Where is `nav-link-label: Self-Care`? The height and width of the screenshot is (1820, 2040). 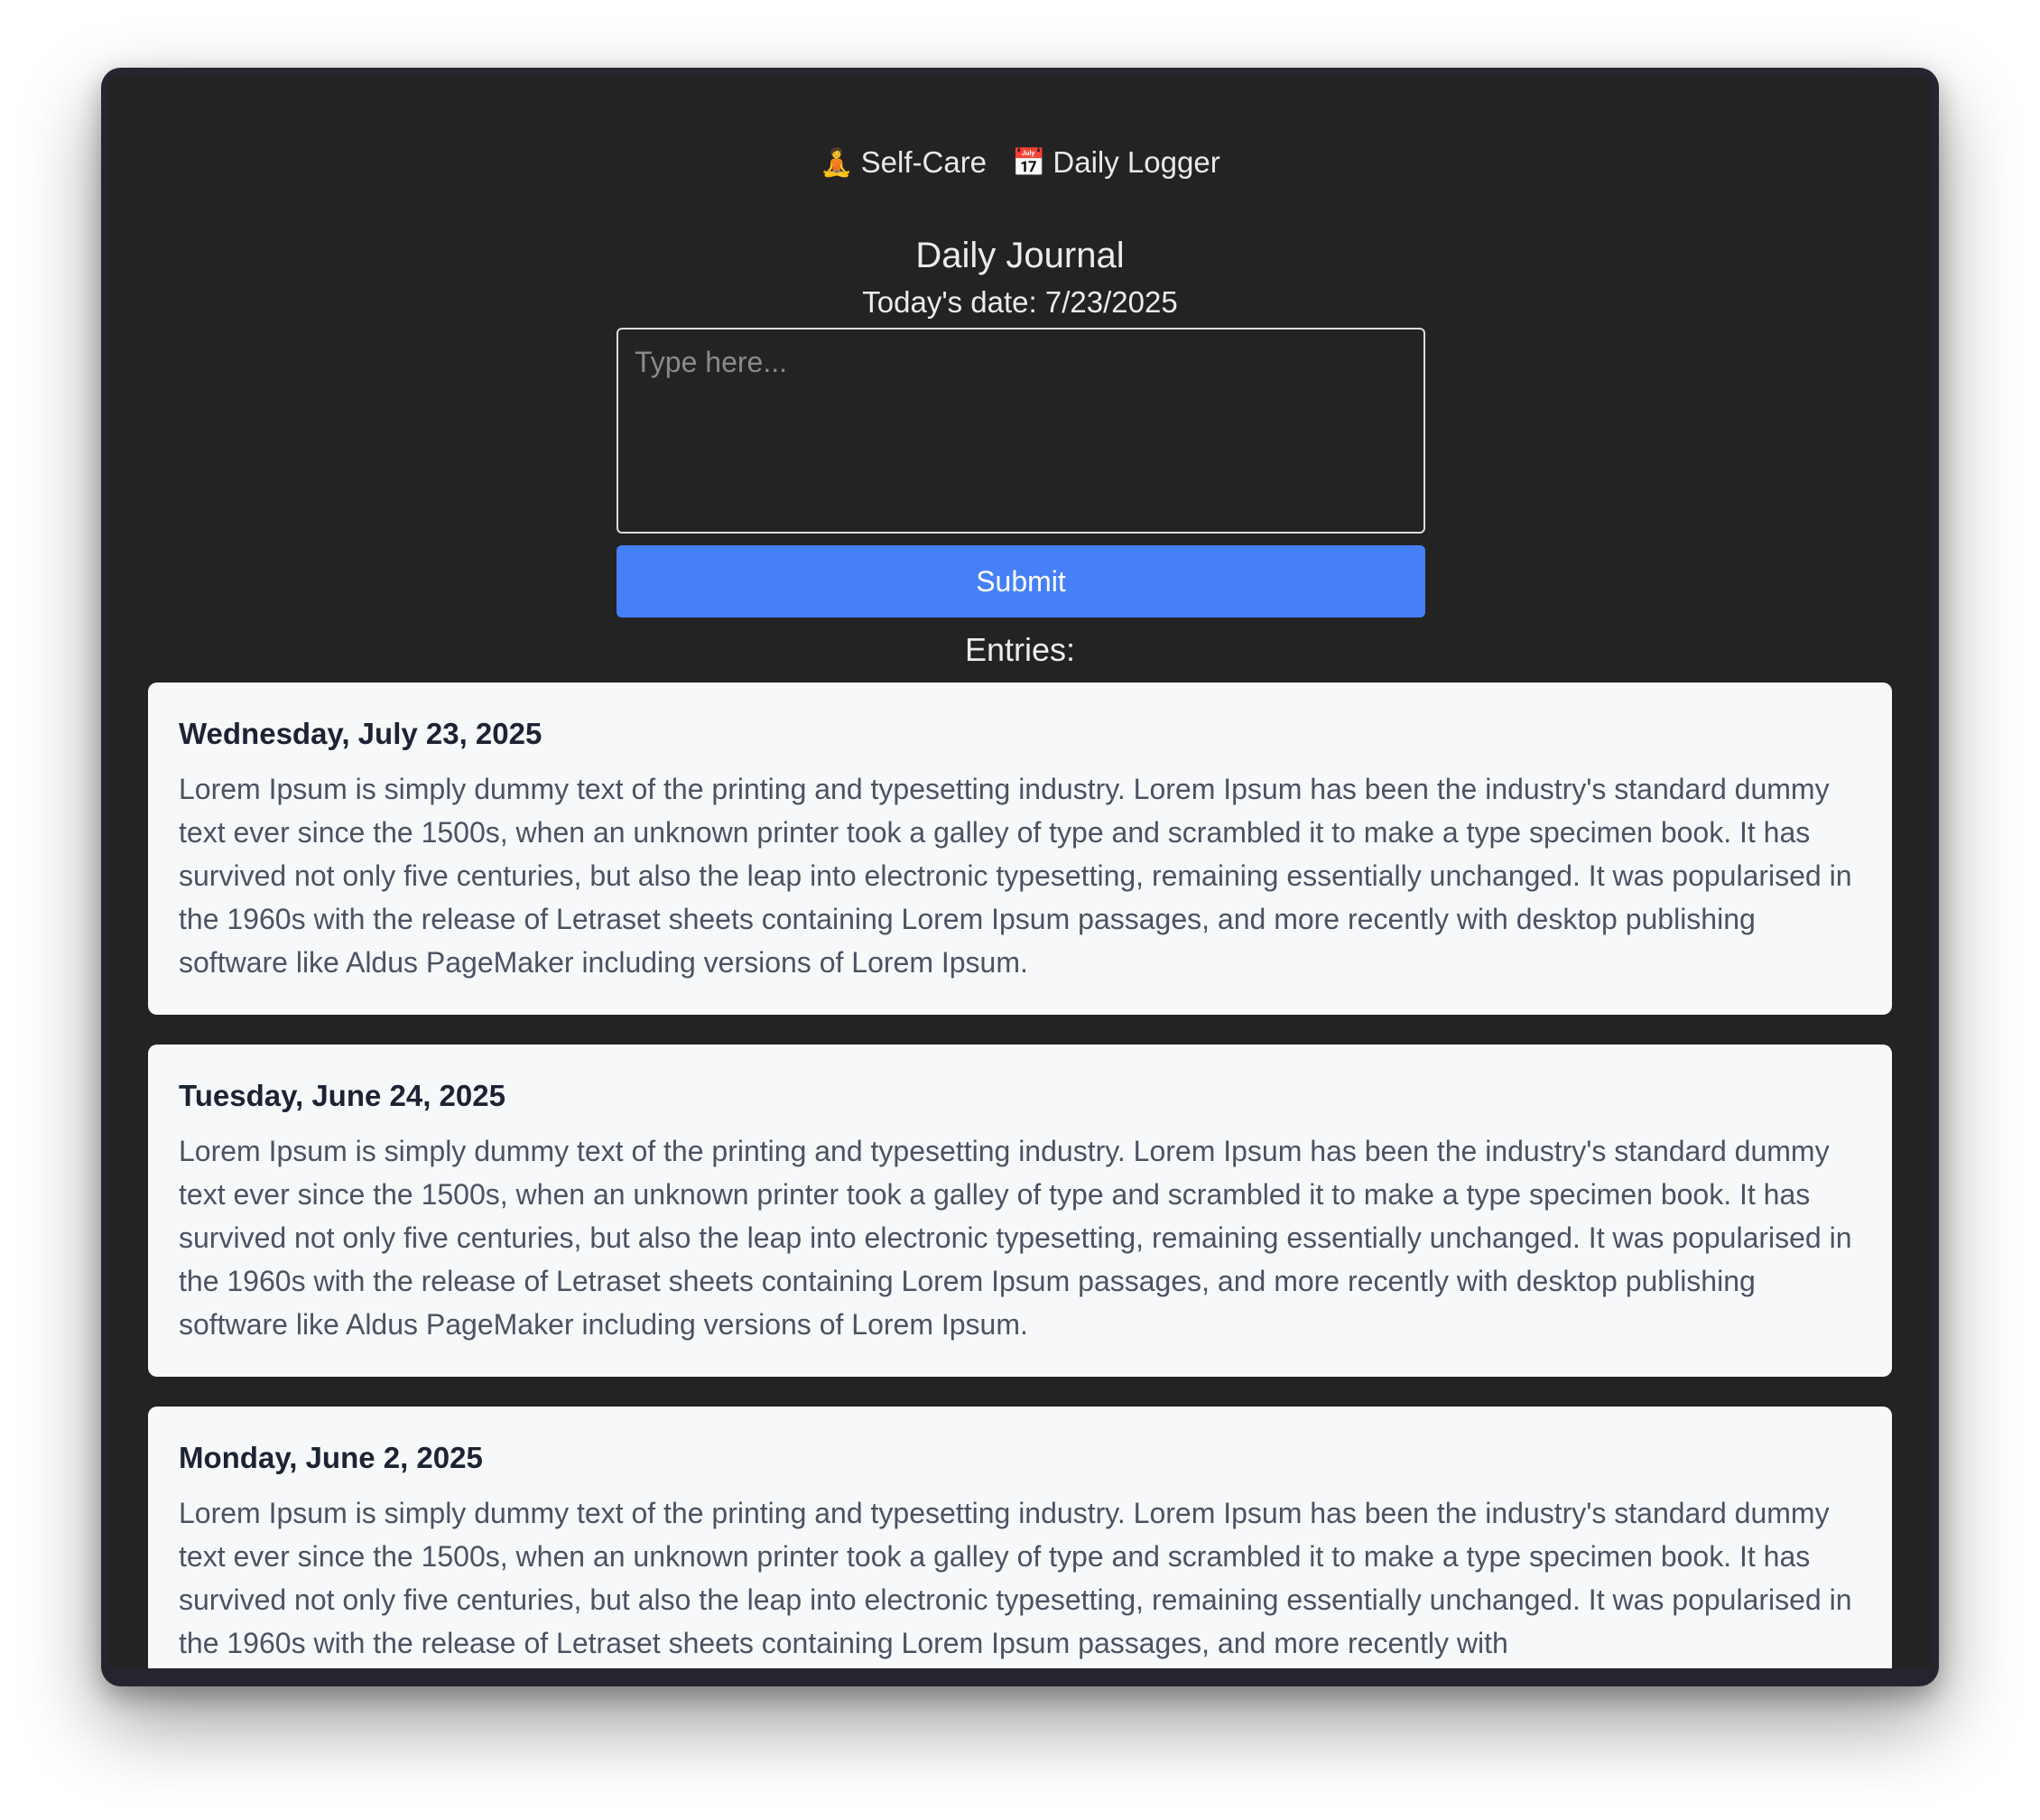 nav-link-label: Self-Care is located at coordinates (924, 162).